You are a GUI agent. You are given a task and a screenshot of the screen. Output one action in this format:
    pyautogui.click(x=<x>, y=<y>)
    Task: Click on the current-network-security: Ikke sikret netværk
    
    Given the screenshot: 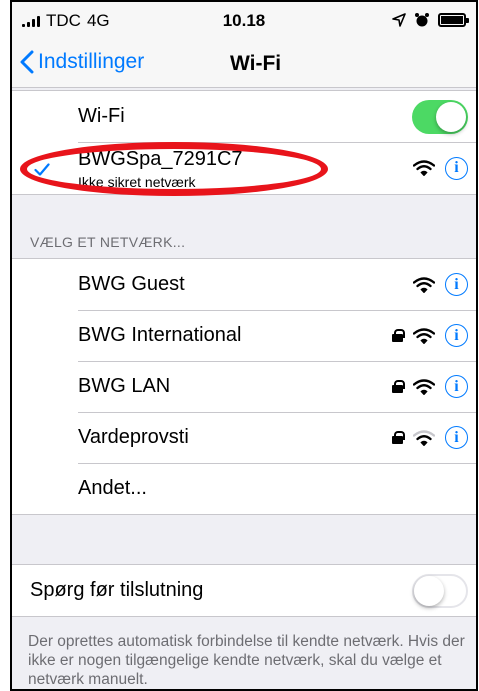 What is the action you would take?
    pyautogui.click(x=137, y=182)
    